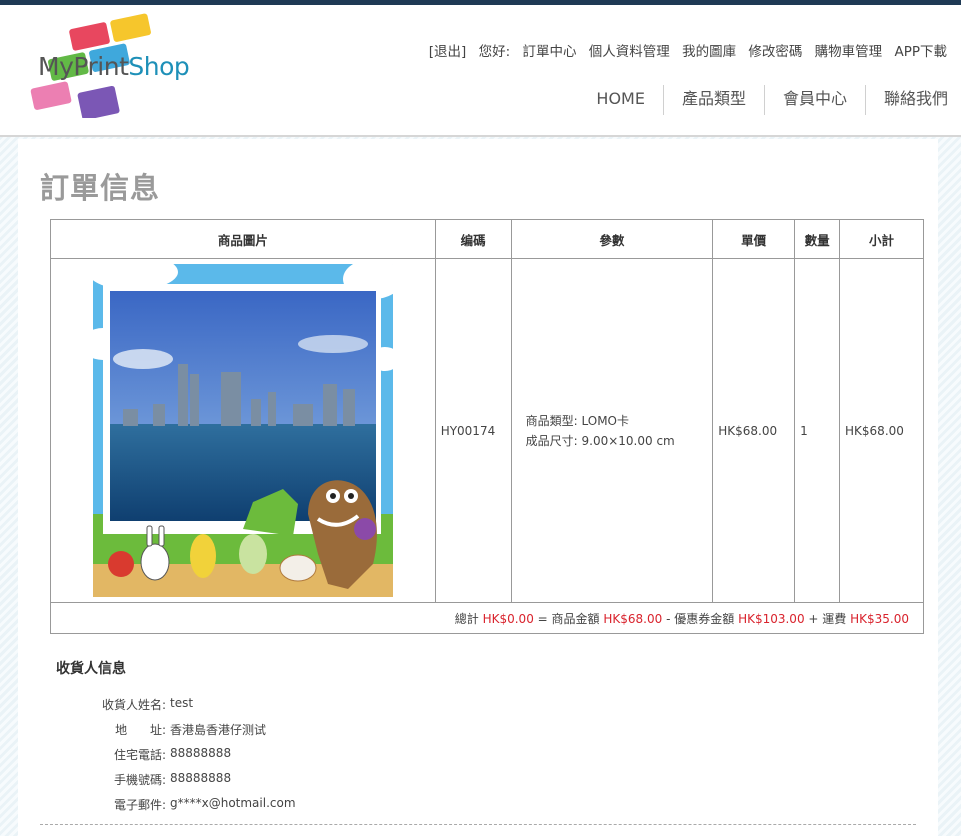 This screenshot has height=836, width=961. Describe the element at coordinates (912, 100) in the screenshot. I see `nav-contact: 聯絡我們` at that location.